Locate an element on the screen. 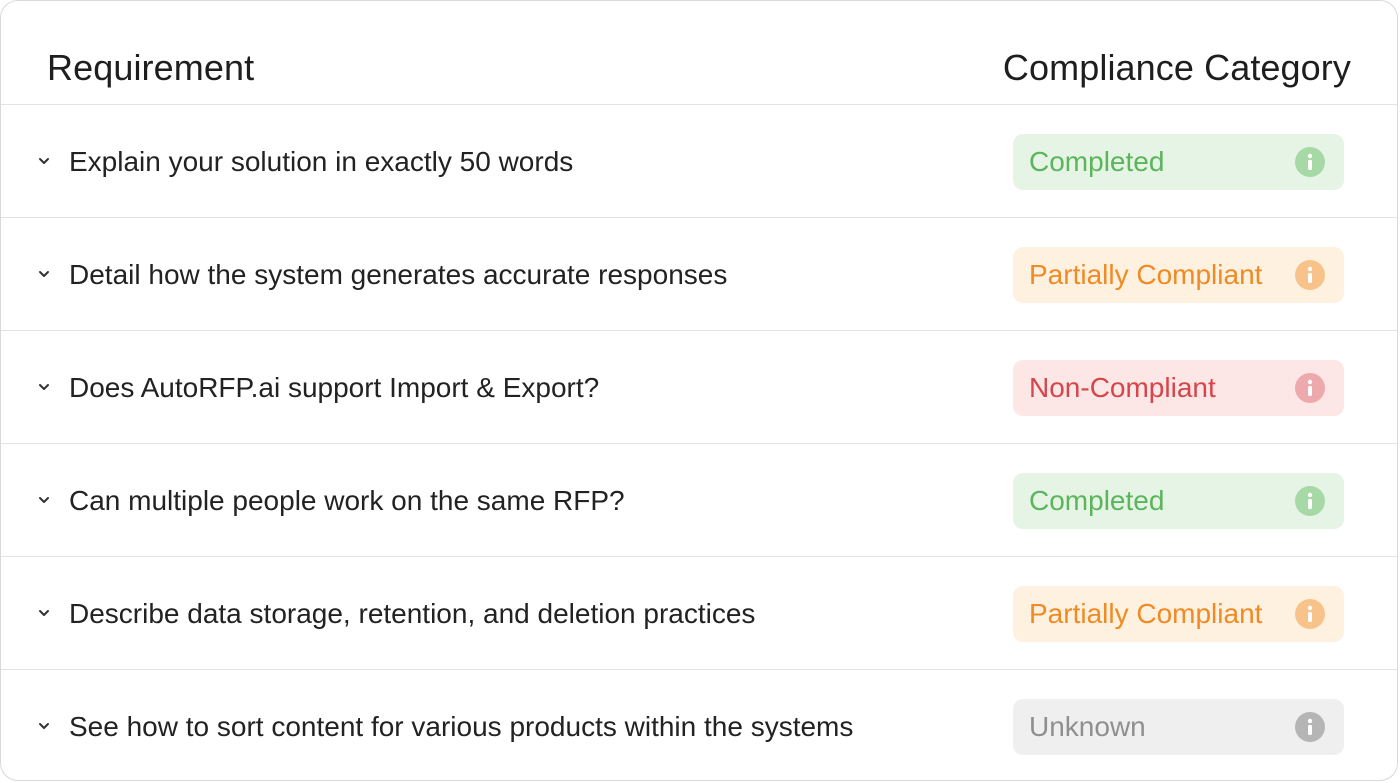 This screenshot has width=1400, height=783. compliance-status-label: Unknown is located at coordinates (1087, 726).